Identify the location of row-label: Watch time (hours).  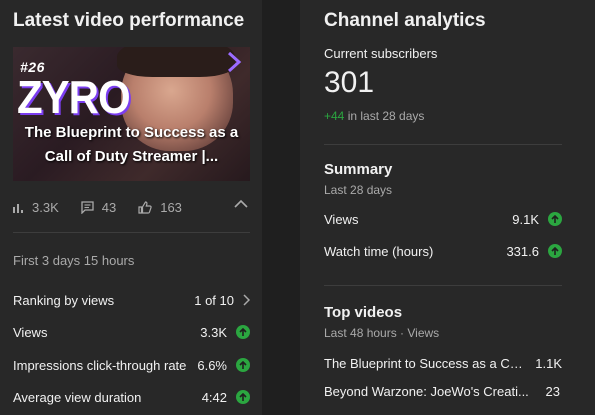
(379, 251).